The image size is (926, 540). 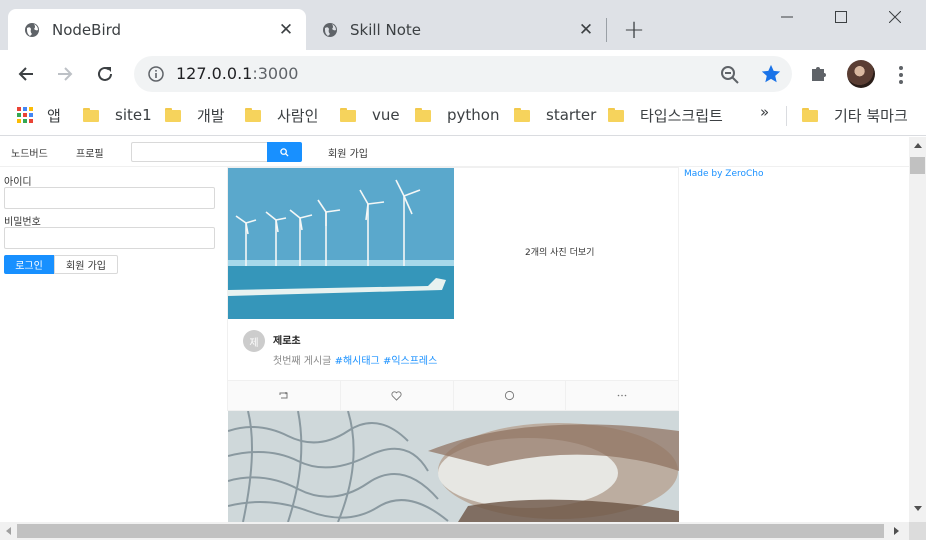 I want to click on login-form: 아이디 비밀번호 로그인 회원 가입, so click(x=110, y=223).